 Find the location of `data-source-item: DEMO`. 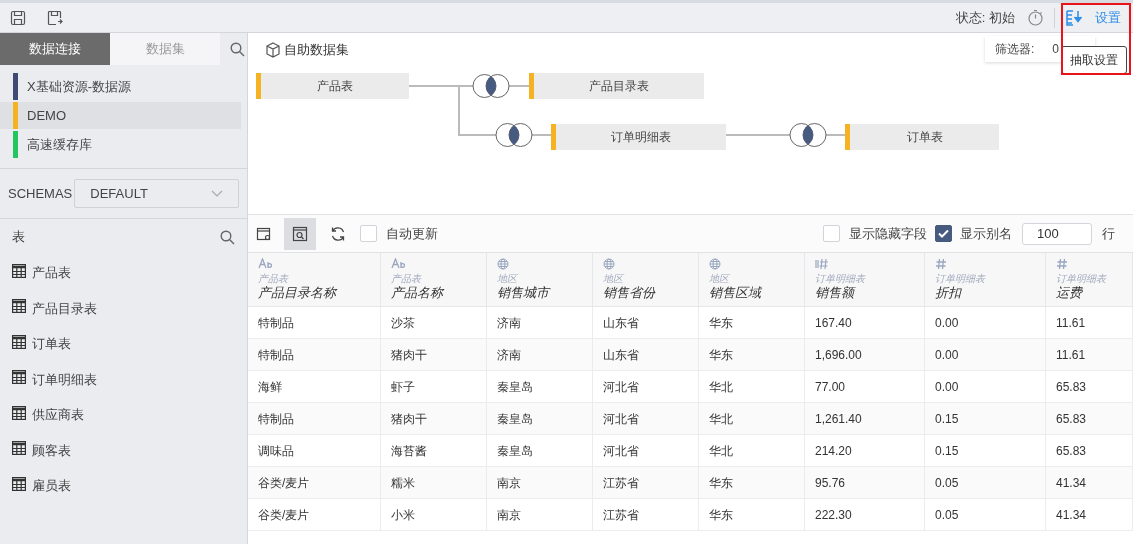

data-source-item: DEMO is located at coordinates (120, 115).